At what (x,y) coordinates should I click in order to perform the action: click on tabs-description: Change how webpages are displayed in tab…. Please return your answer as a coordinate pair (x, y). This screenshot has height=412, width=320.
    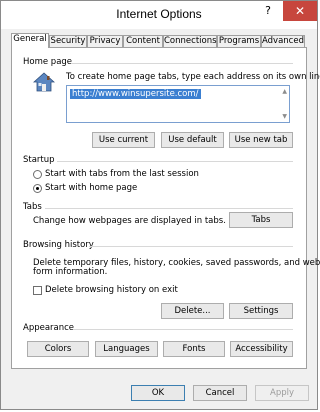
    Looking at the image, I should click on (129, 221).